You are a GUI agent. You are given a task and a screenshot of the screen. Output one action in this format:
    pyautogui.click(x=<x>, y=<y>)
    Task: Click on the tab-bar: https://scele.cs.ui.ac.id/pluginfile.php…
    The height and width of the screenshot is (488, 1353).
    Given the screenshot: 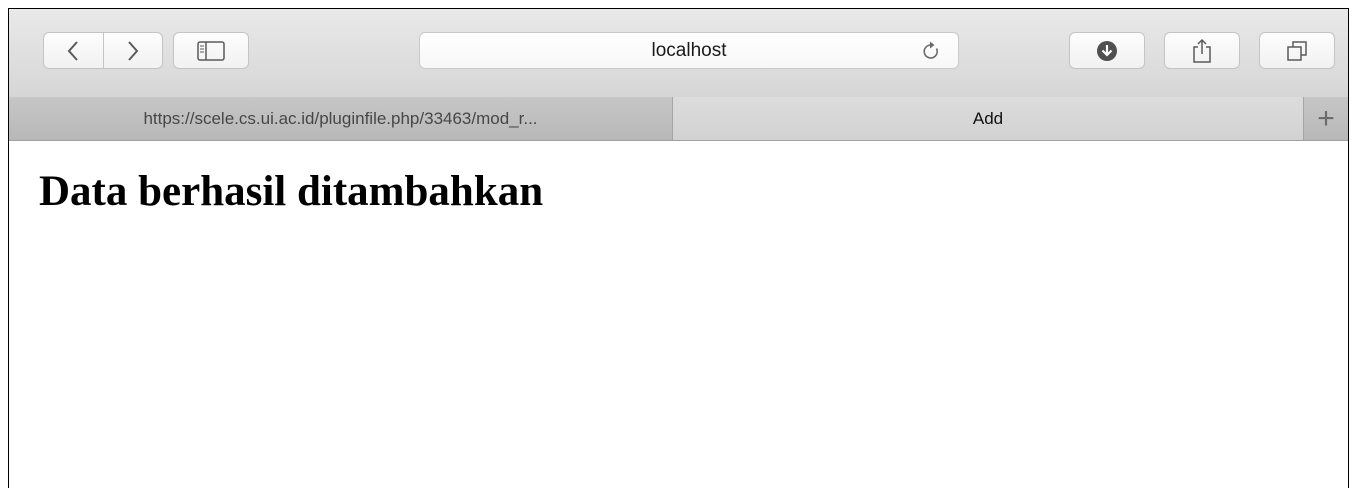 What is the action you would take?
    pyautogui.click(x=678, y=119)
    